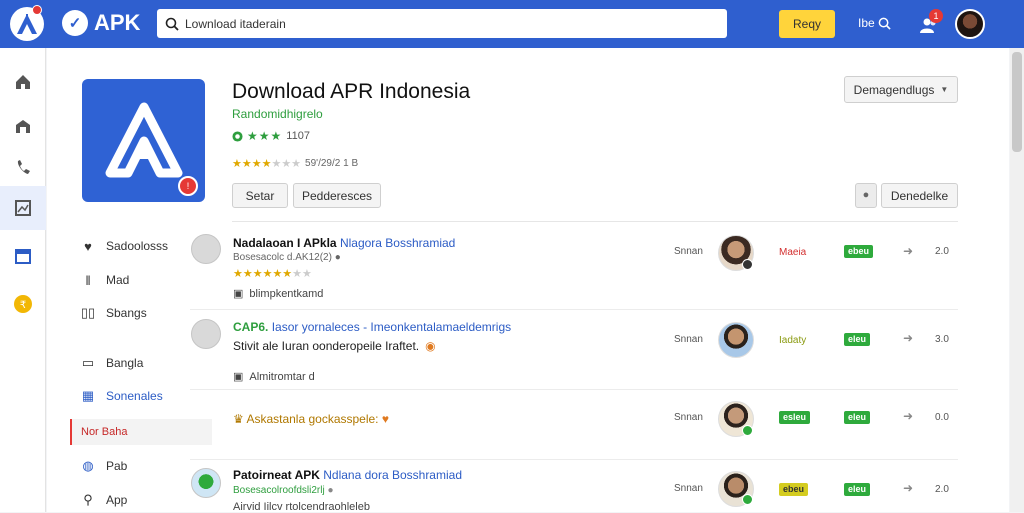  I want to click on store-icon, so click(23, 126).